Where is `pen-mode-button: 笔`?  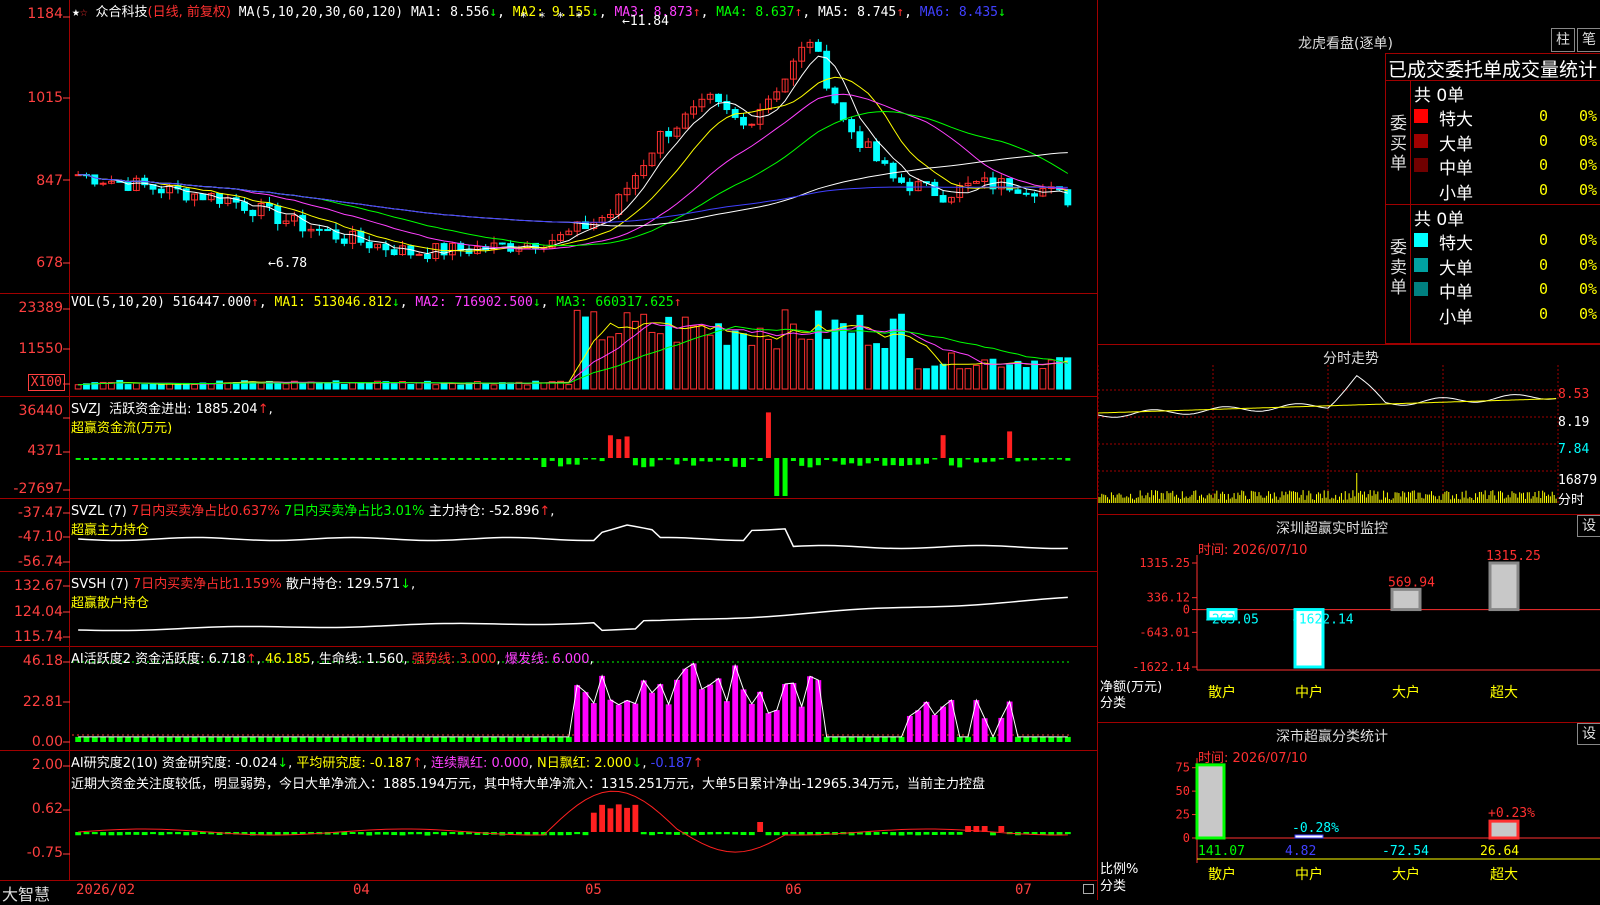
pen-mode-button: 笔 is located at coordinates (1588, 40).